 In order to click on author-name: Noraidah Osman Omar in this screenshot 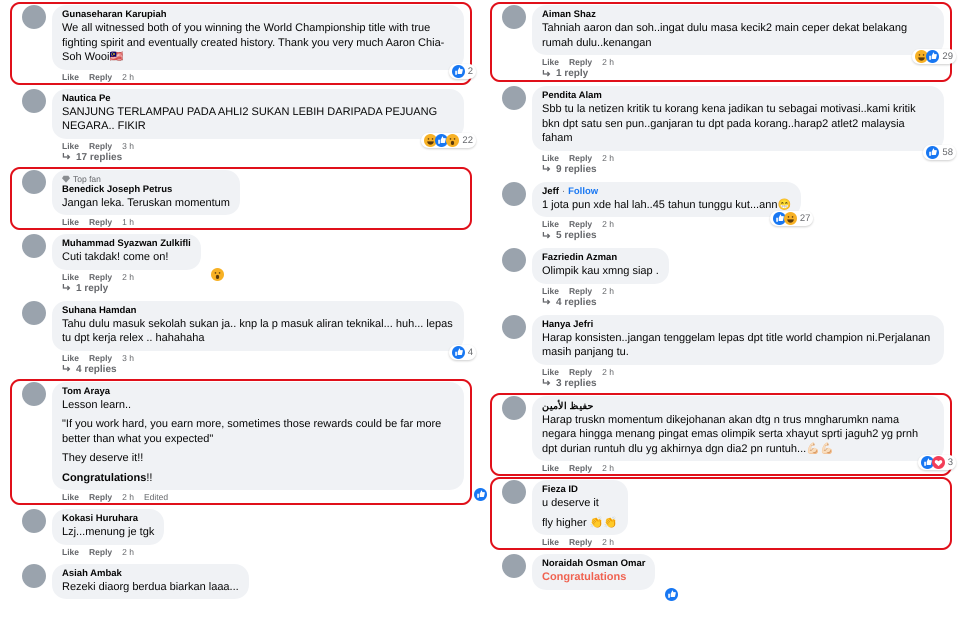, I will do `click(594, 563)`.